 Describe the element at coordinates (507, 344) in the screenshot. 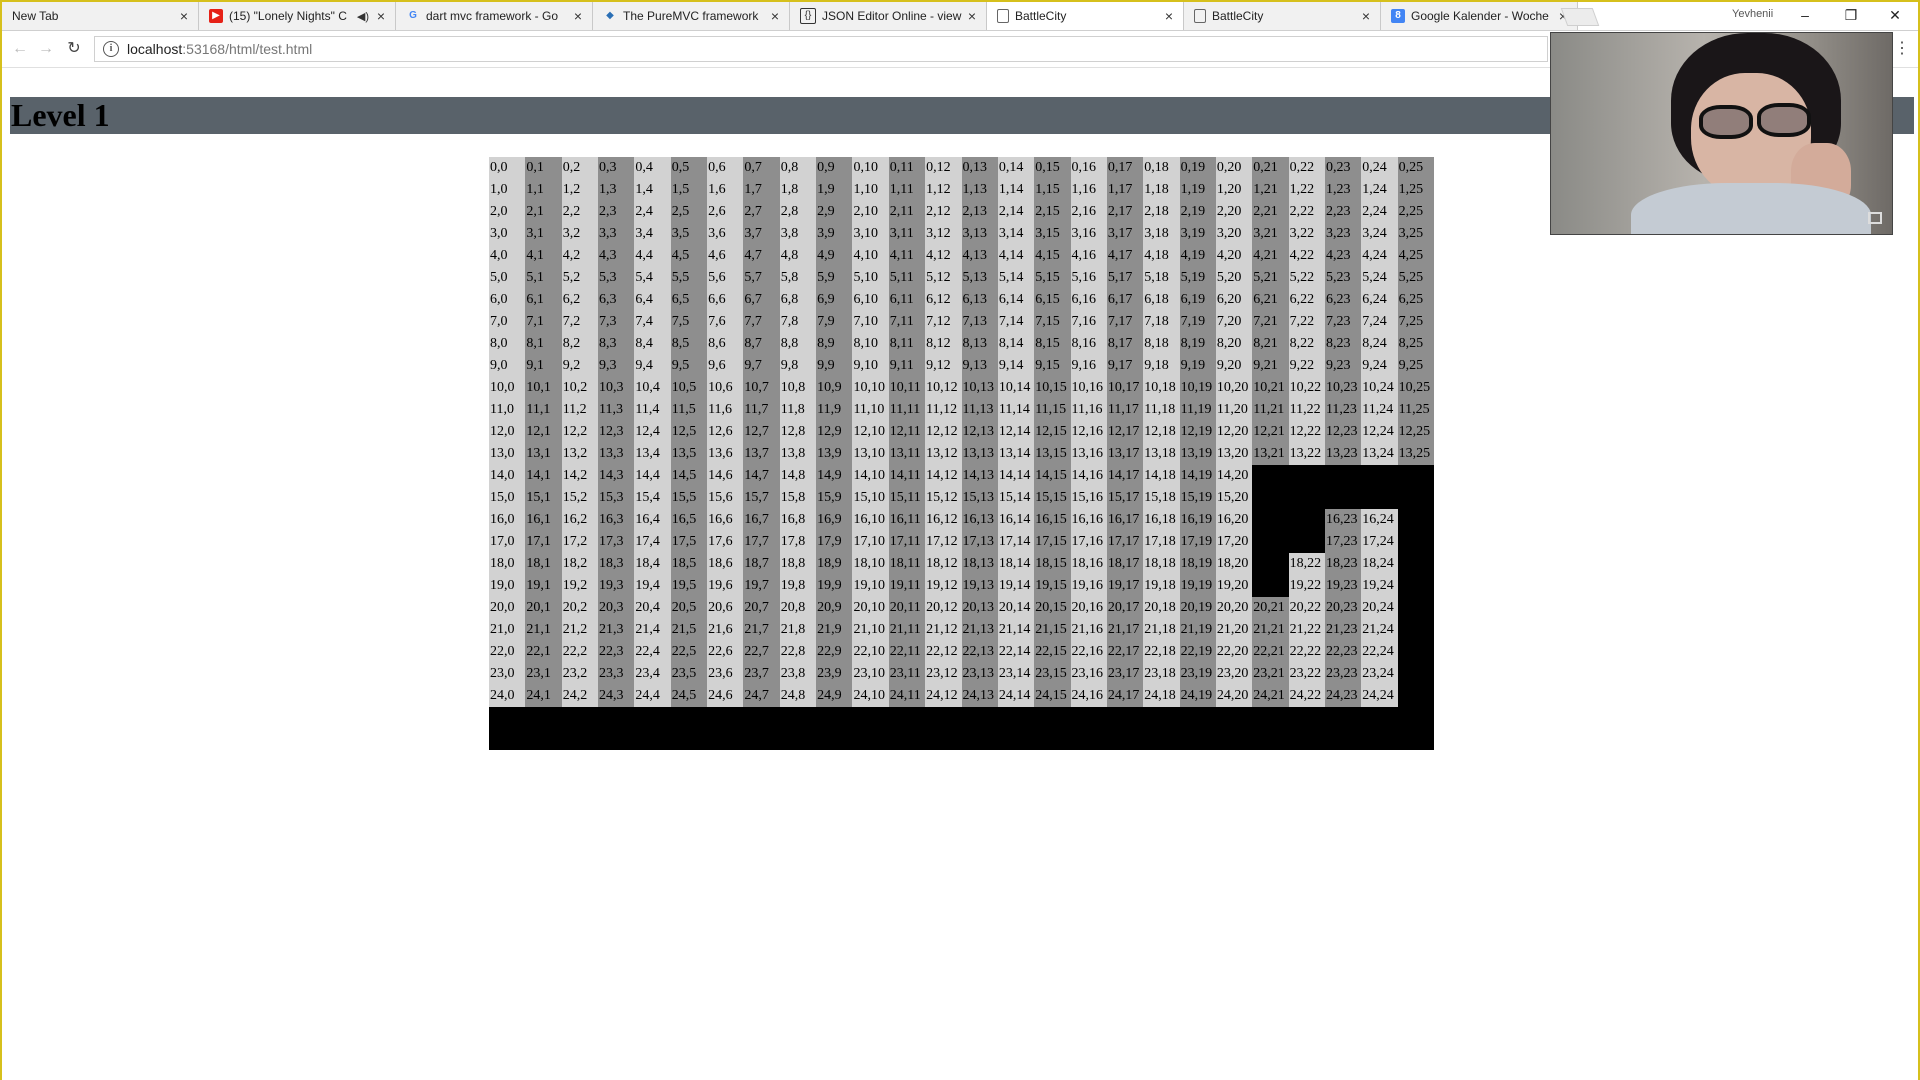

I see `board-cell: 8,0` at that location.